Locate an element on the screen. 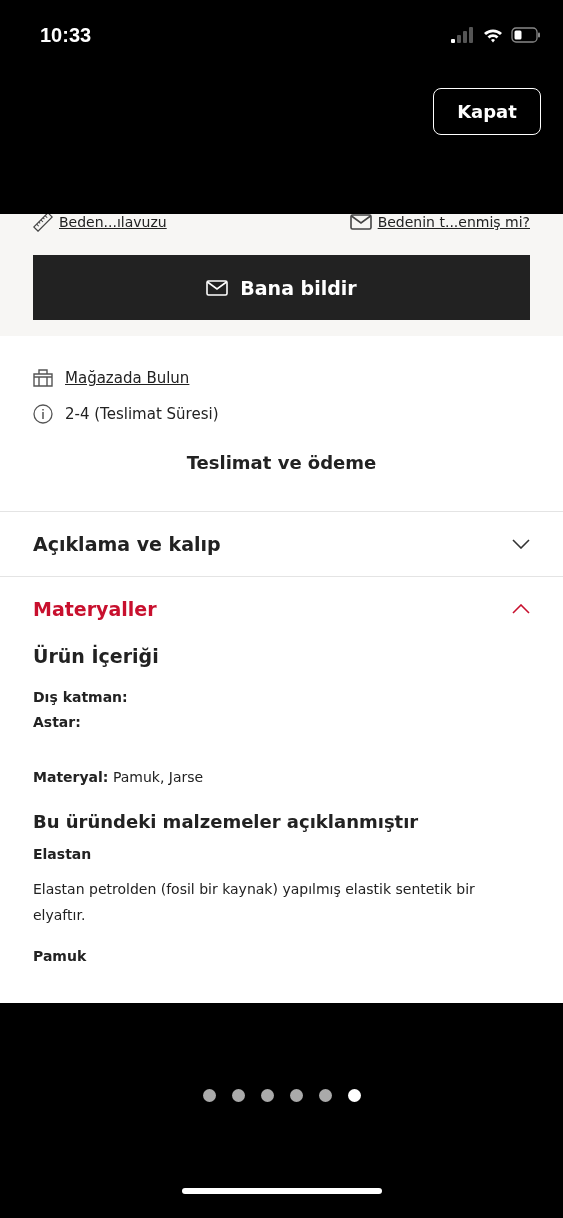 The height and width of the screenshot is (1218, 563). wifi-icon is located at coordinates (493, 35).